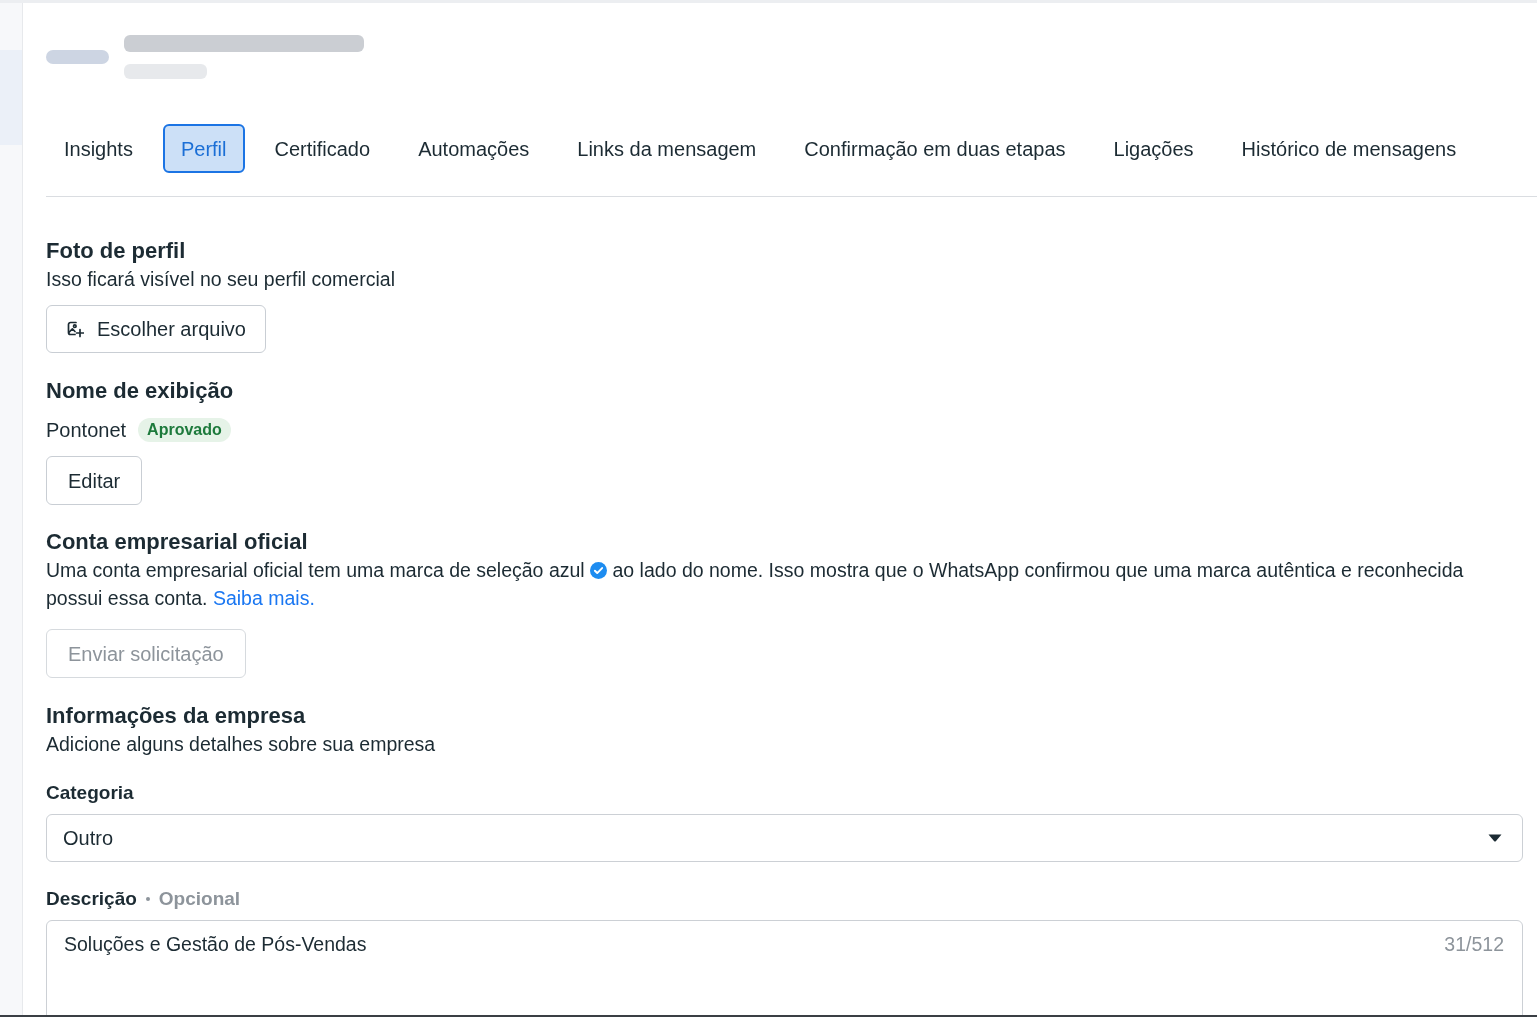 The image size is (1537, 1017). What do you see at coordinates (935, 148) in the screenshot?
I see `tab: Confirmação em duas etapas` at bounding box center [935, 148].